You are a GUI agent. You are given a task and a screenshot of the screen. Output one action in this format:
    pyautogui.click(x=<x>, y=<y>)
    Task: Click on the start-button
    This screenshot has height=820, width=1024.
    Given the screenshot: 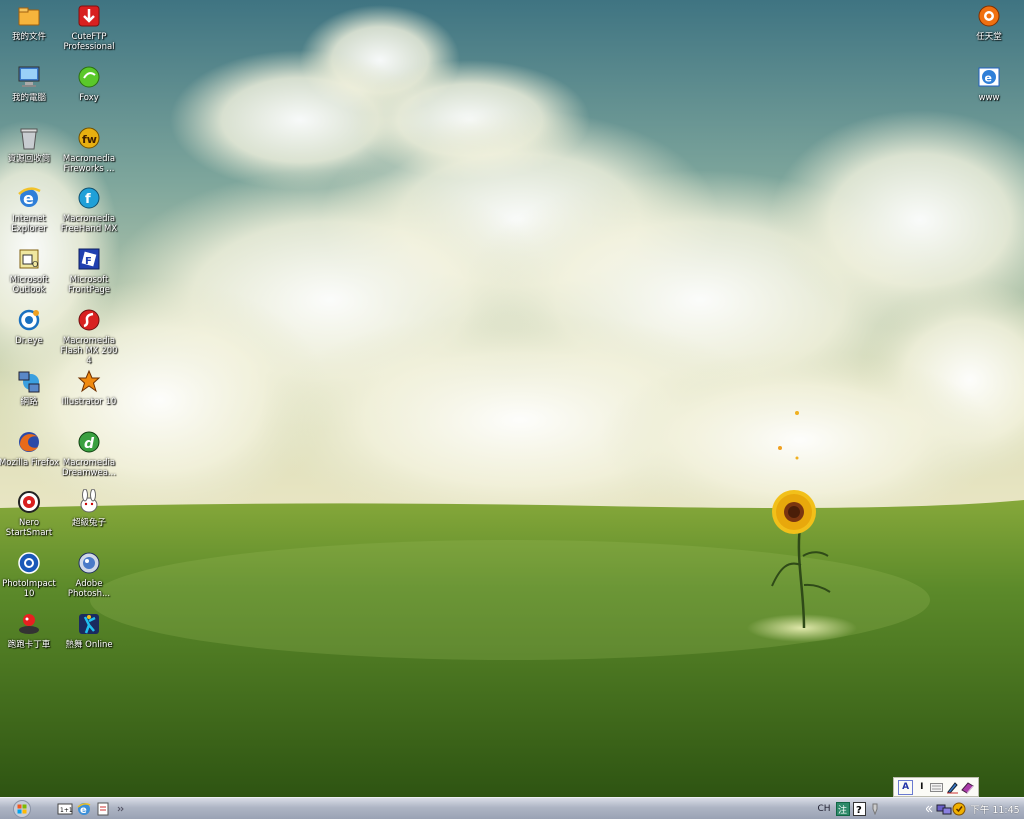 What is the action you would take?
    pyautogui.click(x=22, y=808)
    